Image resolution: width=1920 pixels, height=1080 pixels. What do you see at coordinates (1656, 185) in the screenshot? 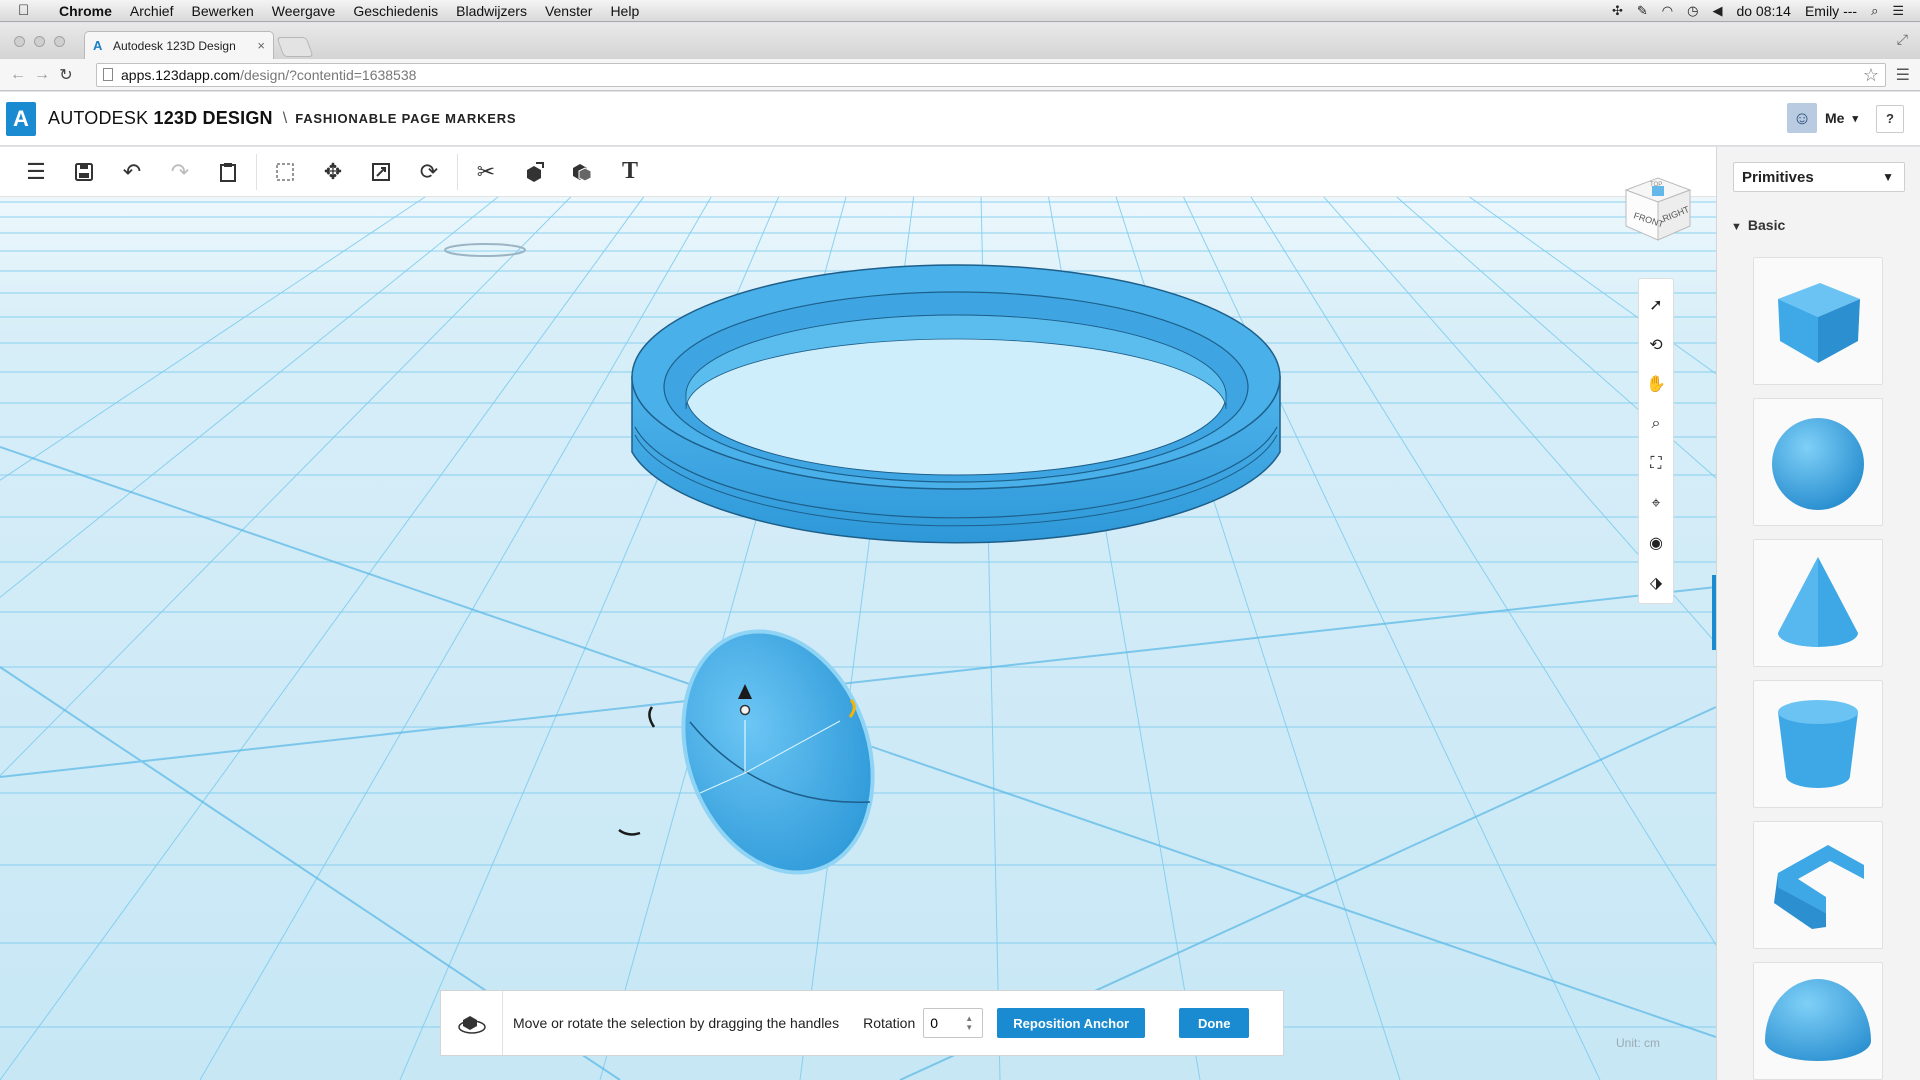
I see `viewcube-top-label: TOP` at bounding box center [1656, 185].